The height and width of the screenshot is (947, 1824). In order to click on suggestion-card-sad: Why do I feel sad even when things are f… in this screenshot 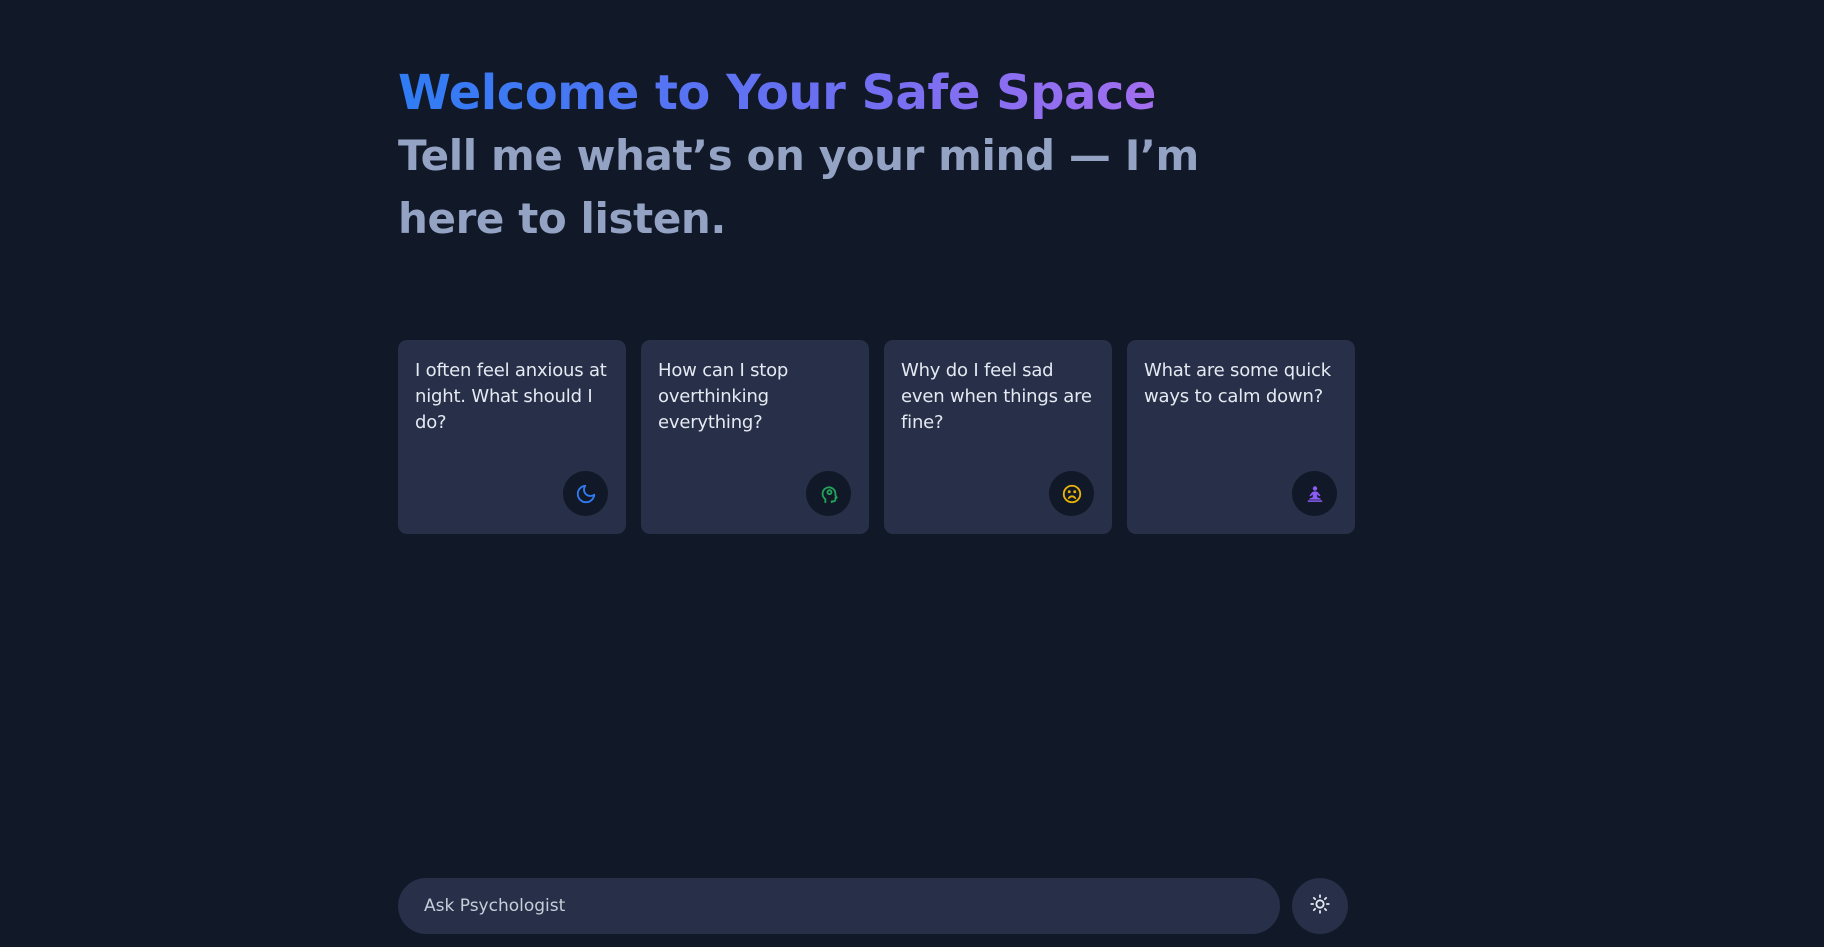, I will do `click(998, 437)`.